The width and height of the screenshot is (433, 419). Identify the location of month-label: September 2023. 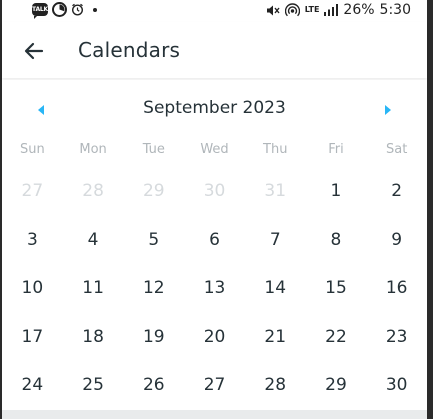
(214, 108).